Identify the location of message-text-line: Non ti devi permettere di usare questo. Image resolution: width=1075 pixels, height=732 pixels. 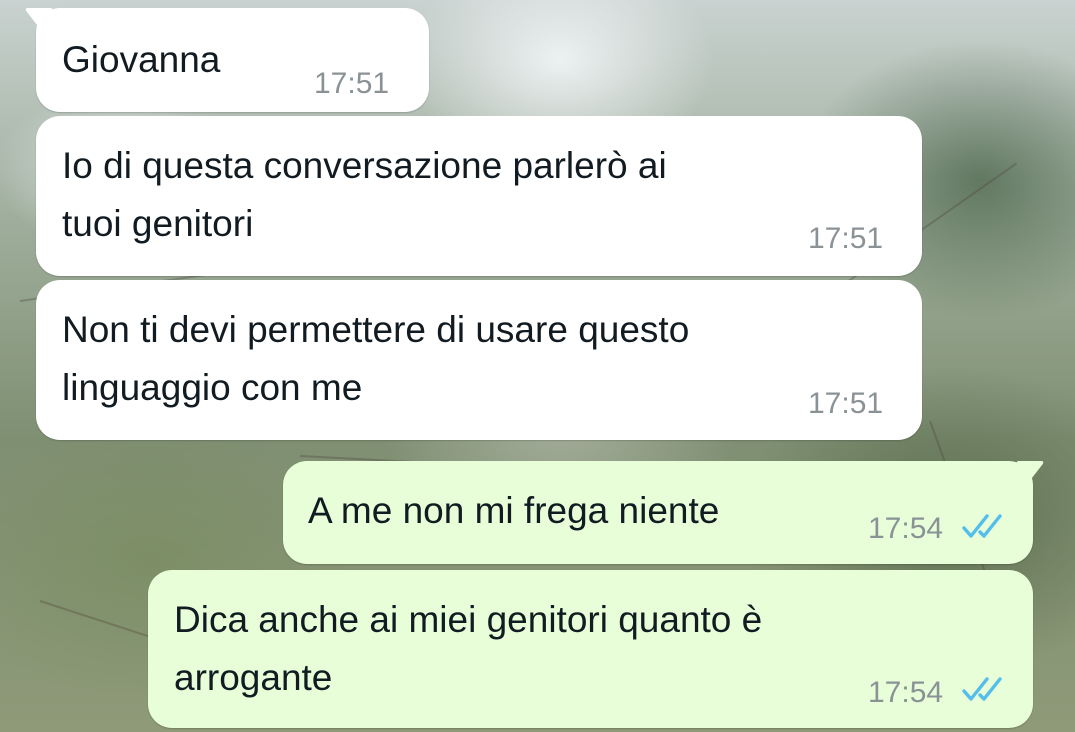
(376, 329).